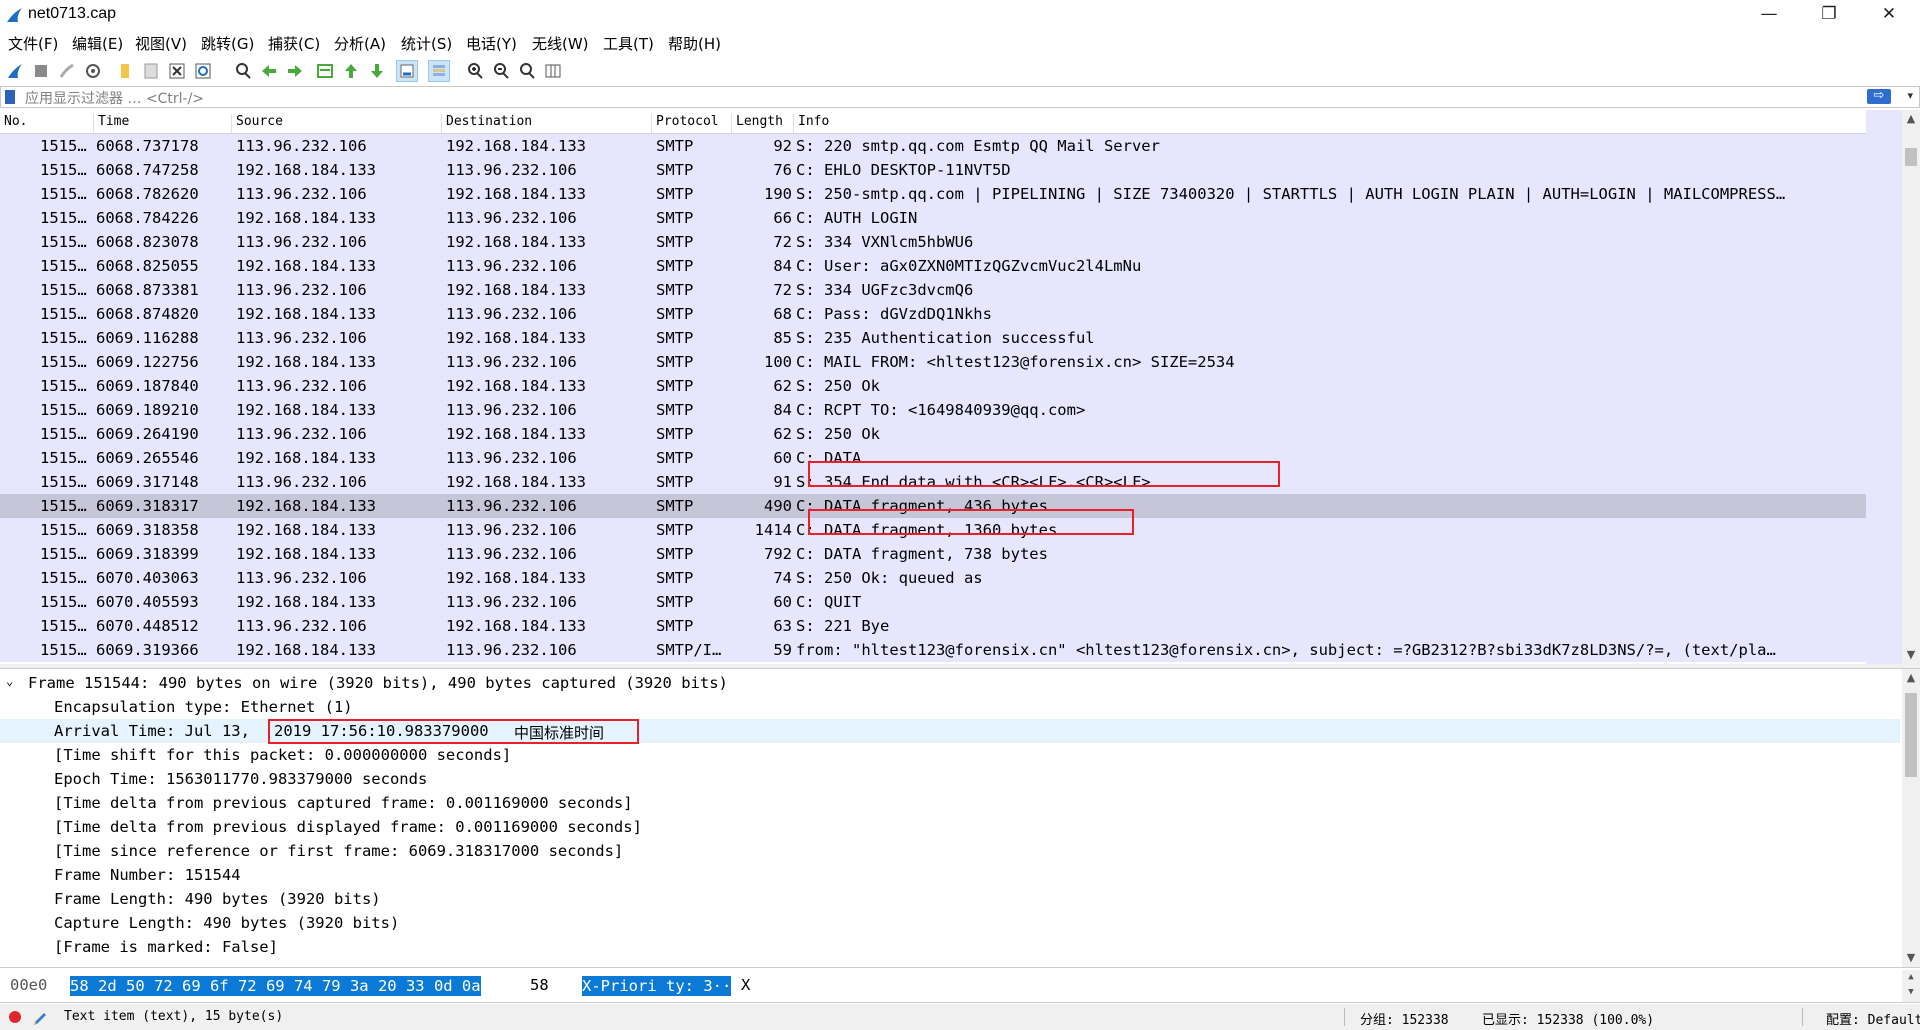 The image size is (1920, 1030). Describe the element at coordinates (553, 71) in the screenshot. I see `resize-columns-icon` at that location.